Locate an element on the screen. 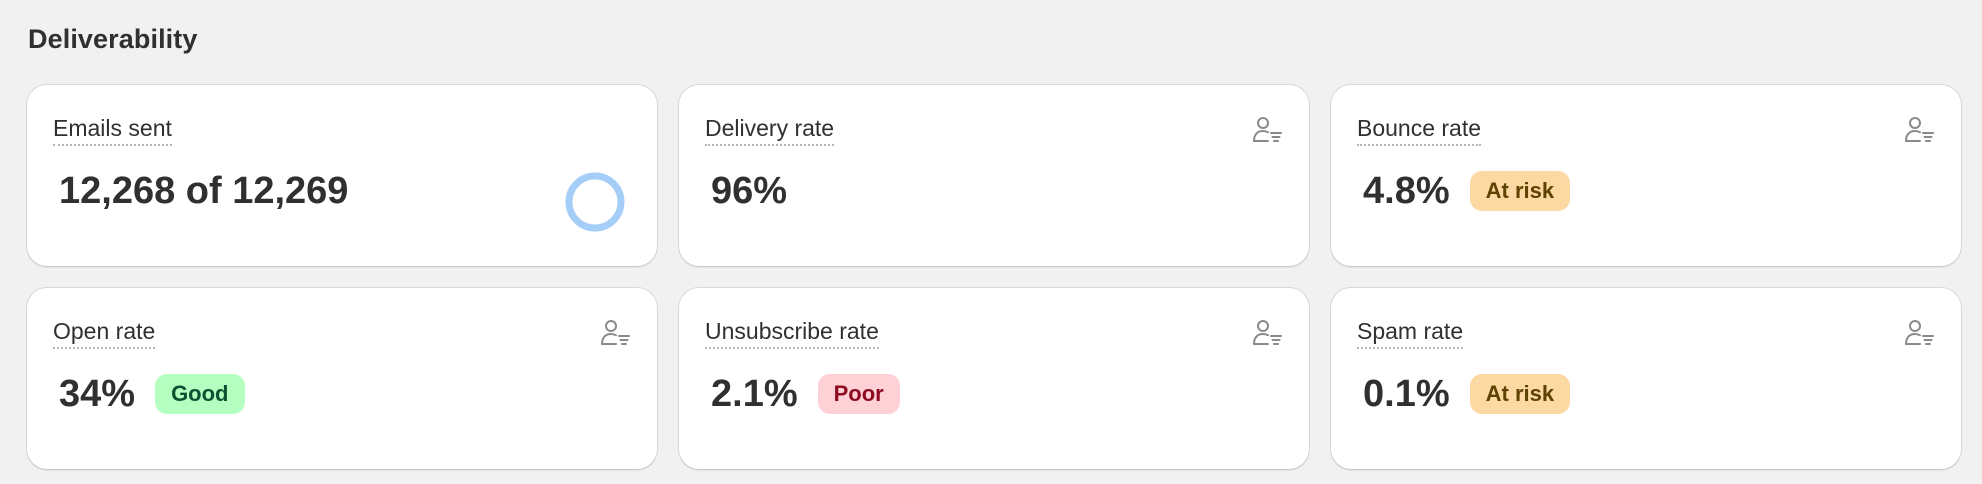  unsubscribe-rate-value-row: 2.1% Poor is located at coordinates (805, 394).